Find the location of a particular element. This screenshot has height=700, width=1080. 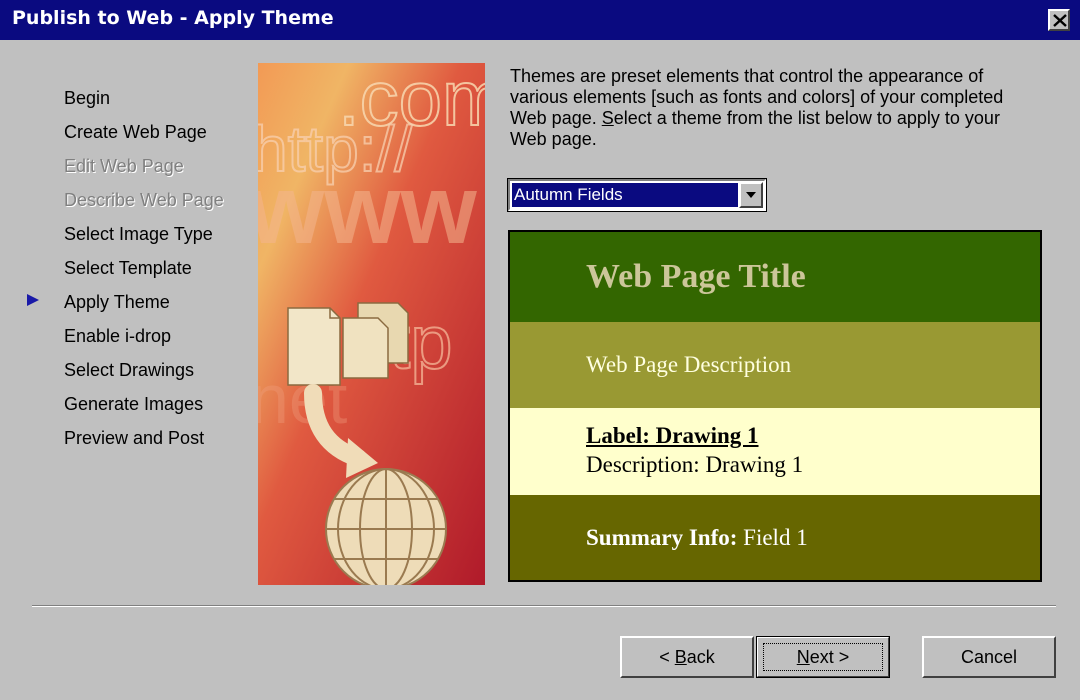

graphic-text-www: www is located at coordinates (367, 209).